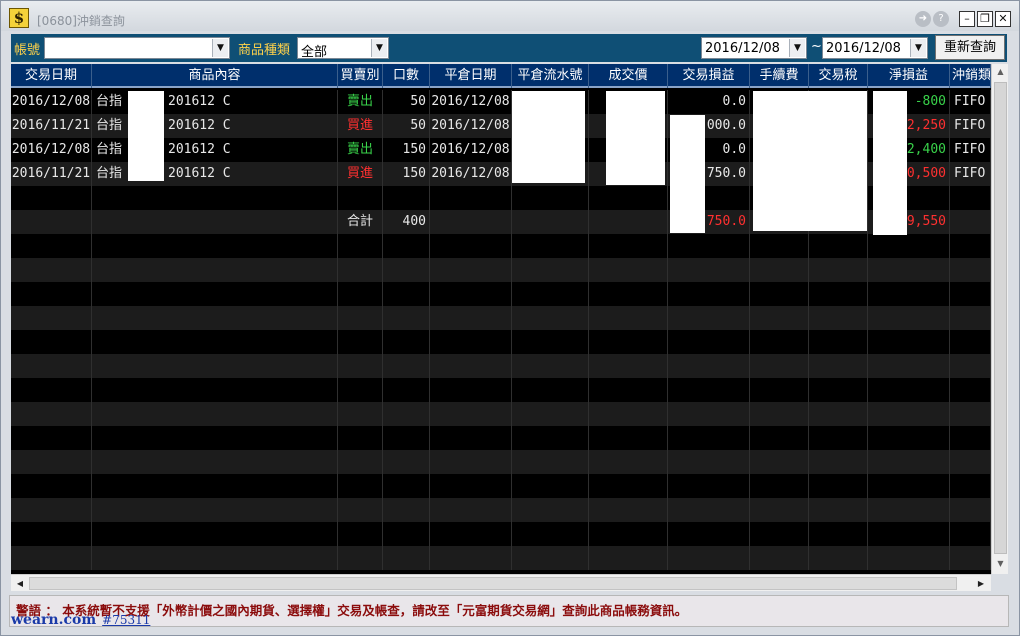 The height and width of the screenshot is (636, 1020). I want to click on vertical-scrollbar: ▲ ▼, so click(999, 319).